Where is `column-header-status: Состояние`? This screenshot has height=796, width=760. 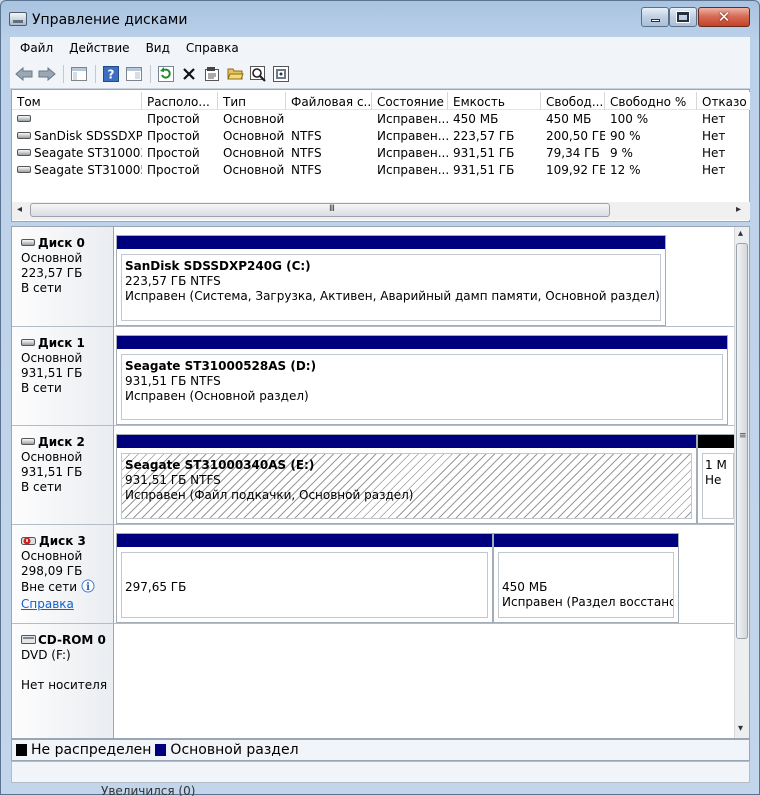 column-header-status: Состояние is located at coordinates (410, 101).